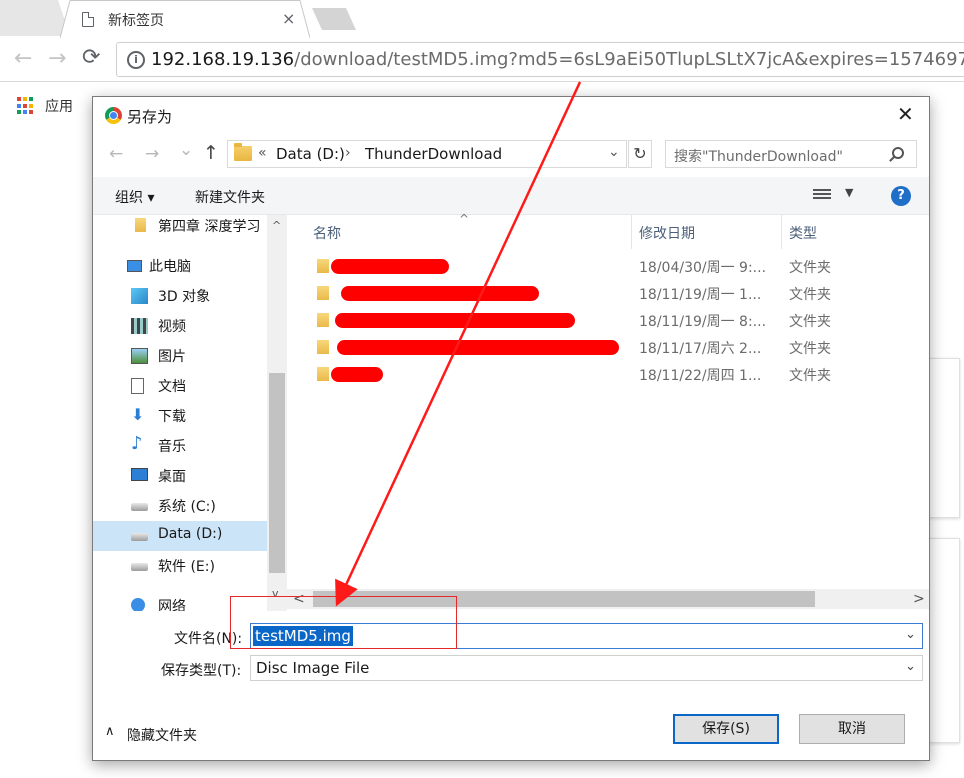 The height and width of the screenshot is (778, 964). What do you see at coordinates (134, 197) in the screenshot?
I see `organize-button: 组织 ▾` at bounding box center [134, 197].